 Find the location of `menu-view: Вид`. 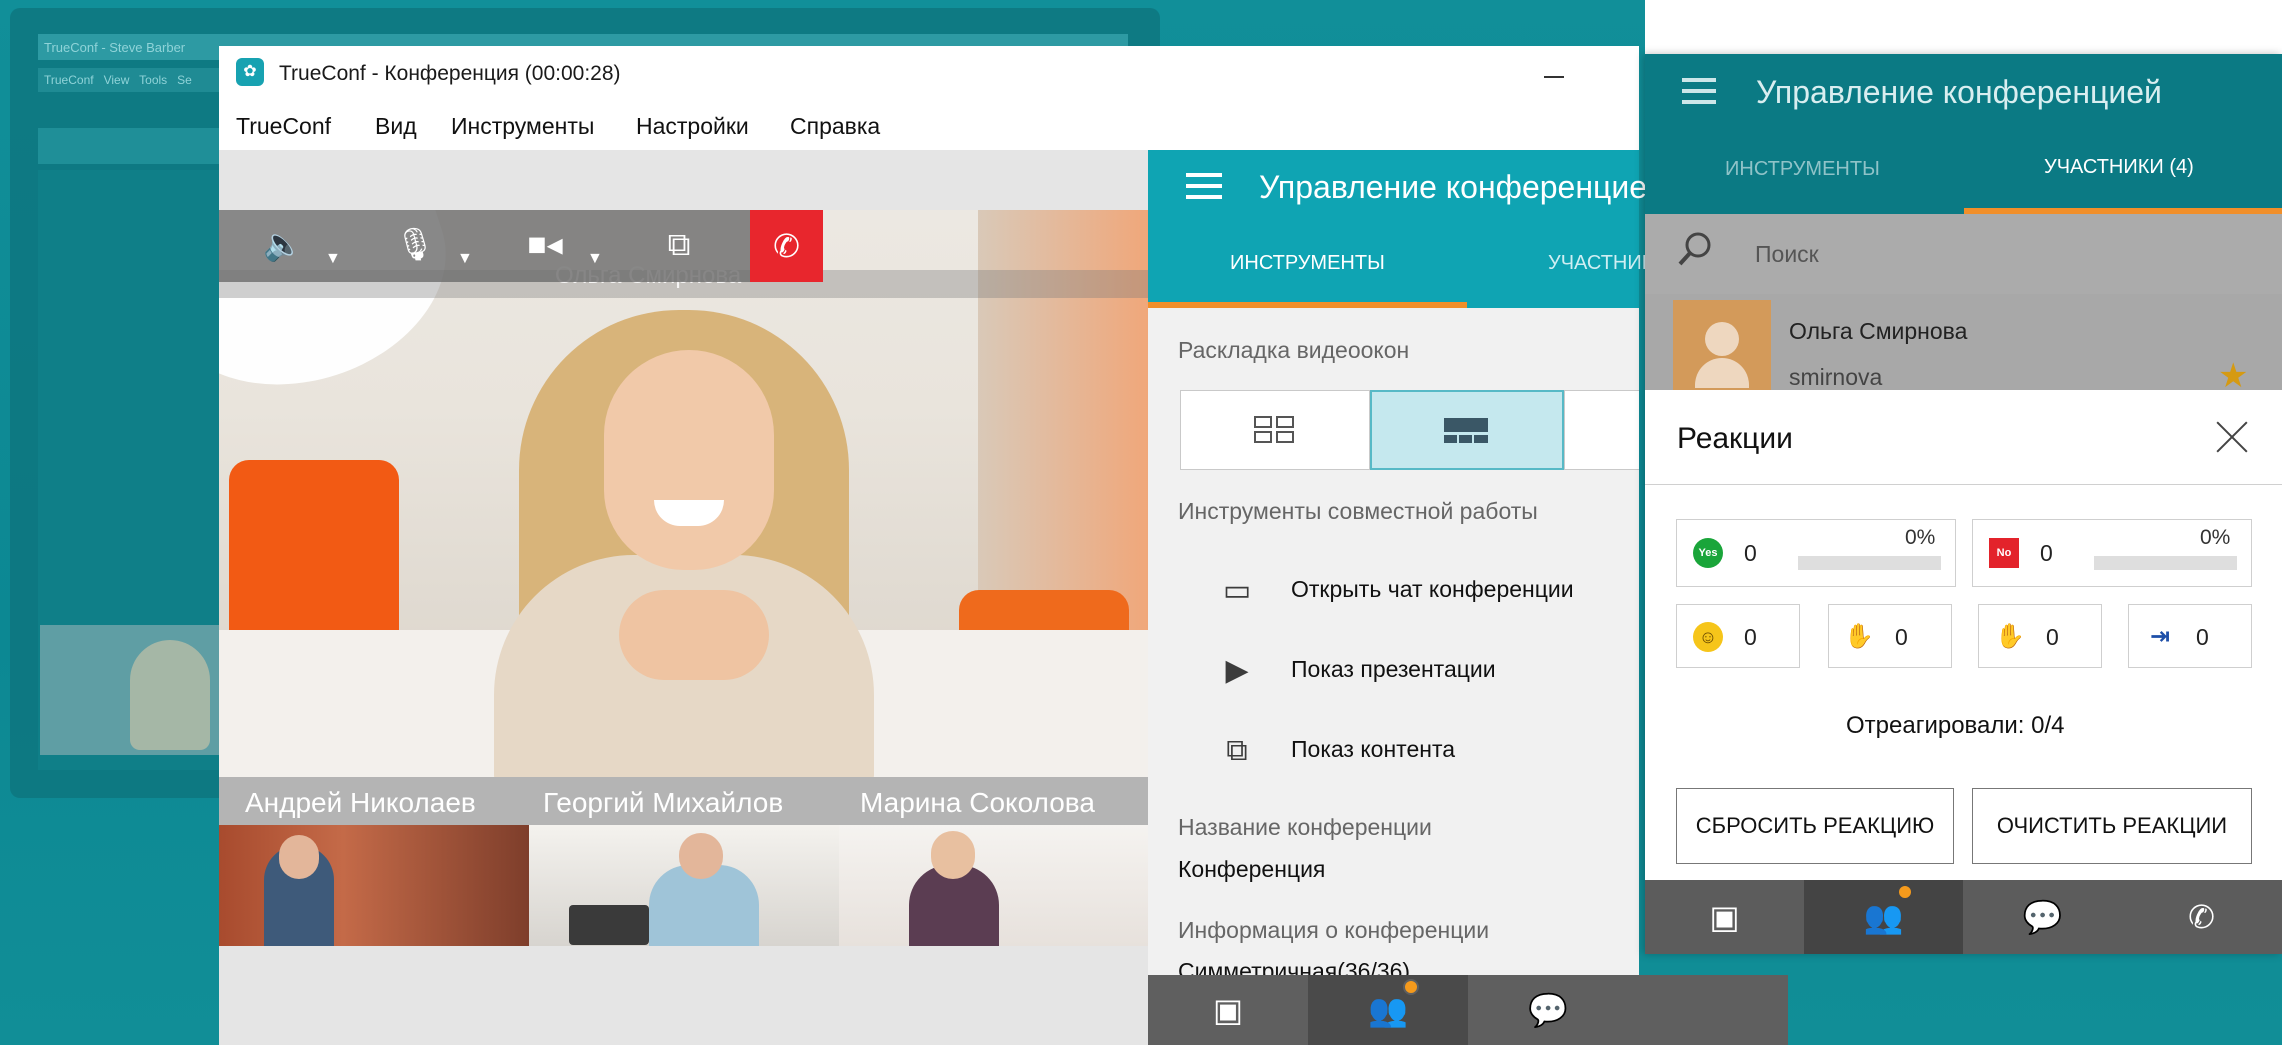

menu-view: Вид is located at coordinates (396, 126).